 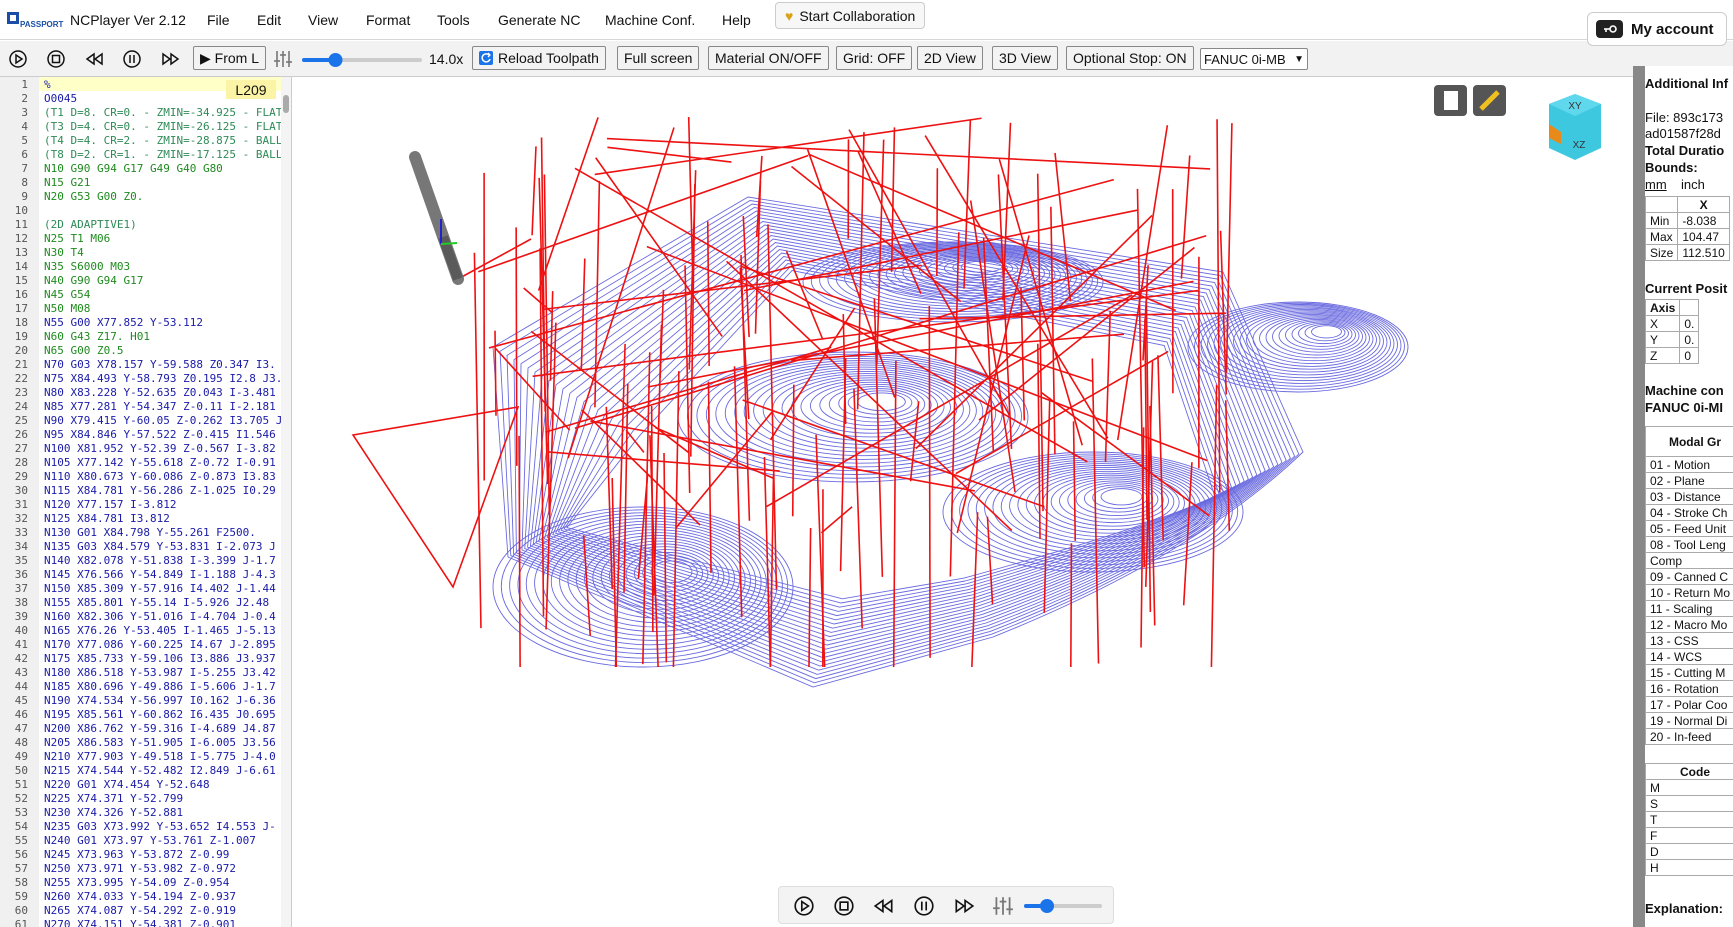 I want to click on menu-view: View, so click(x=323, y=20).